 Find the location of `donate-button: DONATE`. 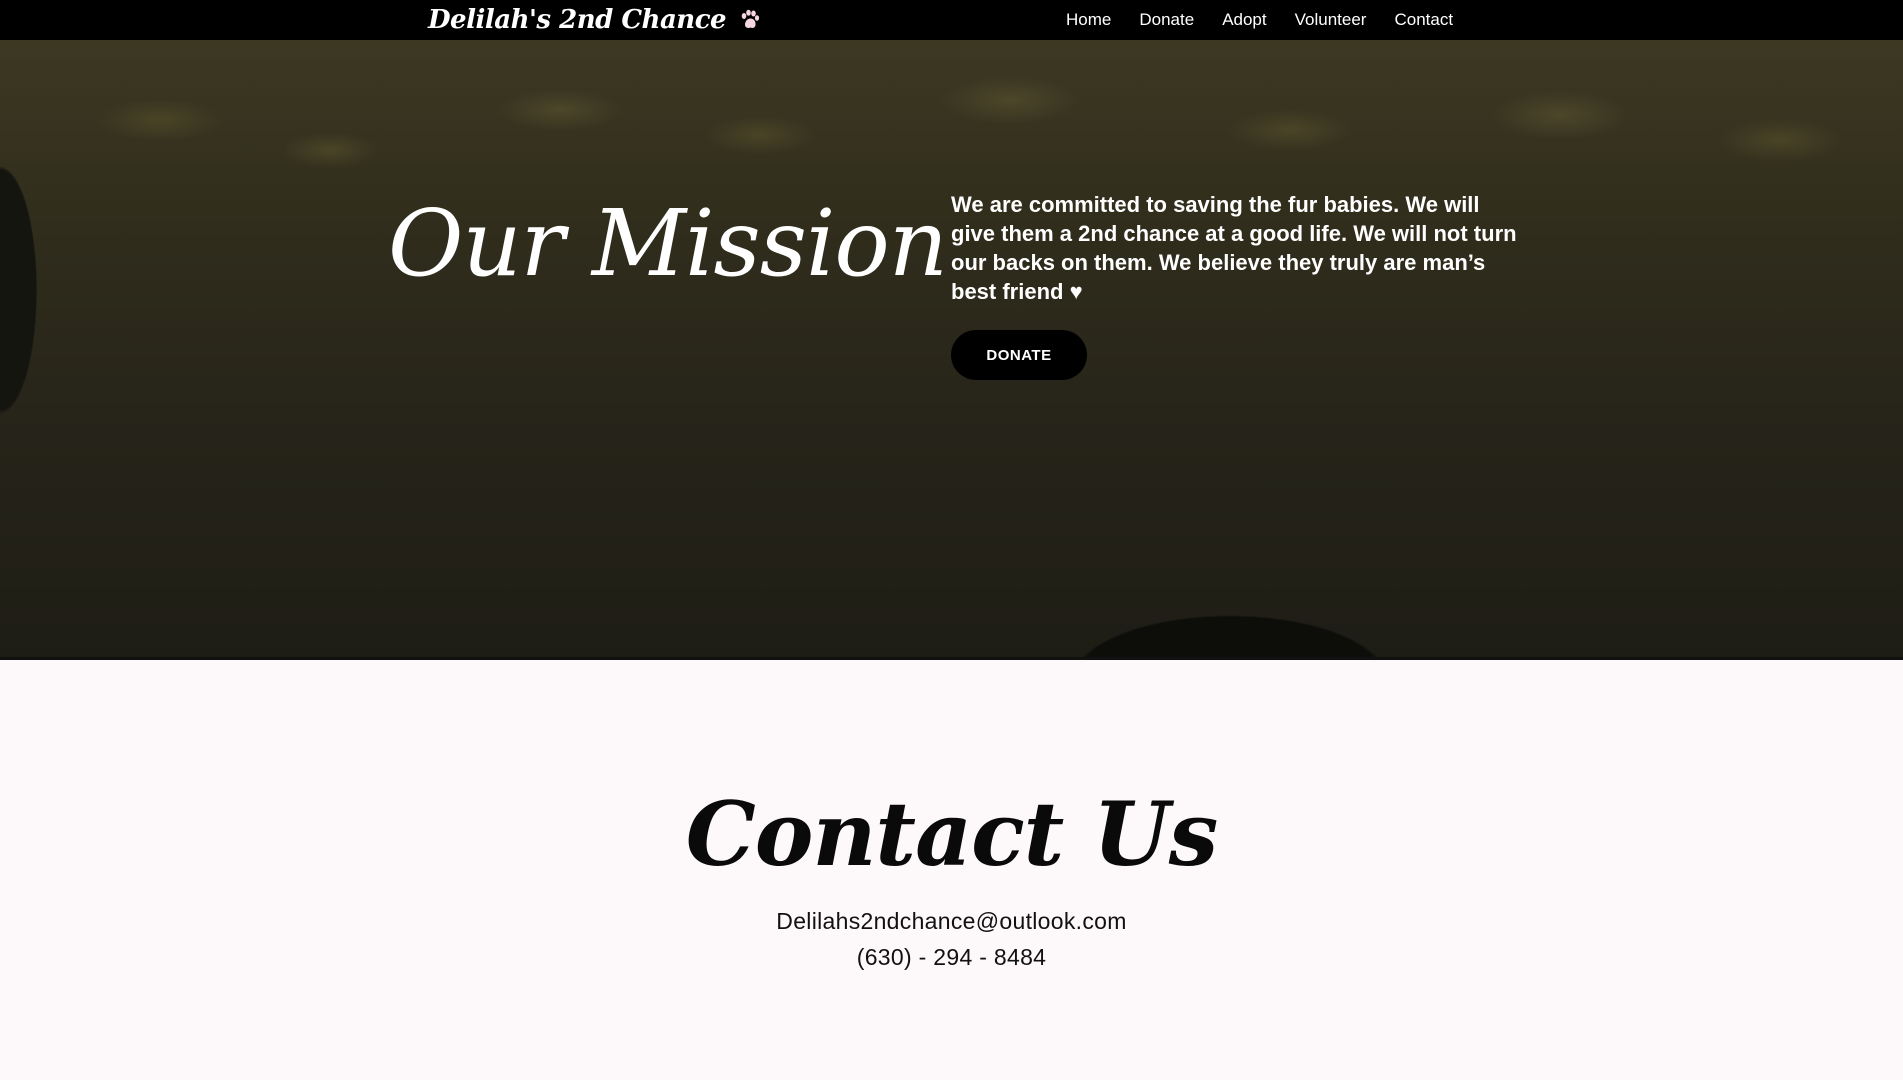

donate-button: DONATE is located at coordinates (1019, 355).